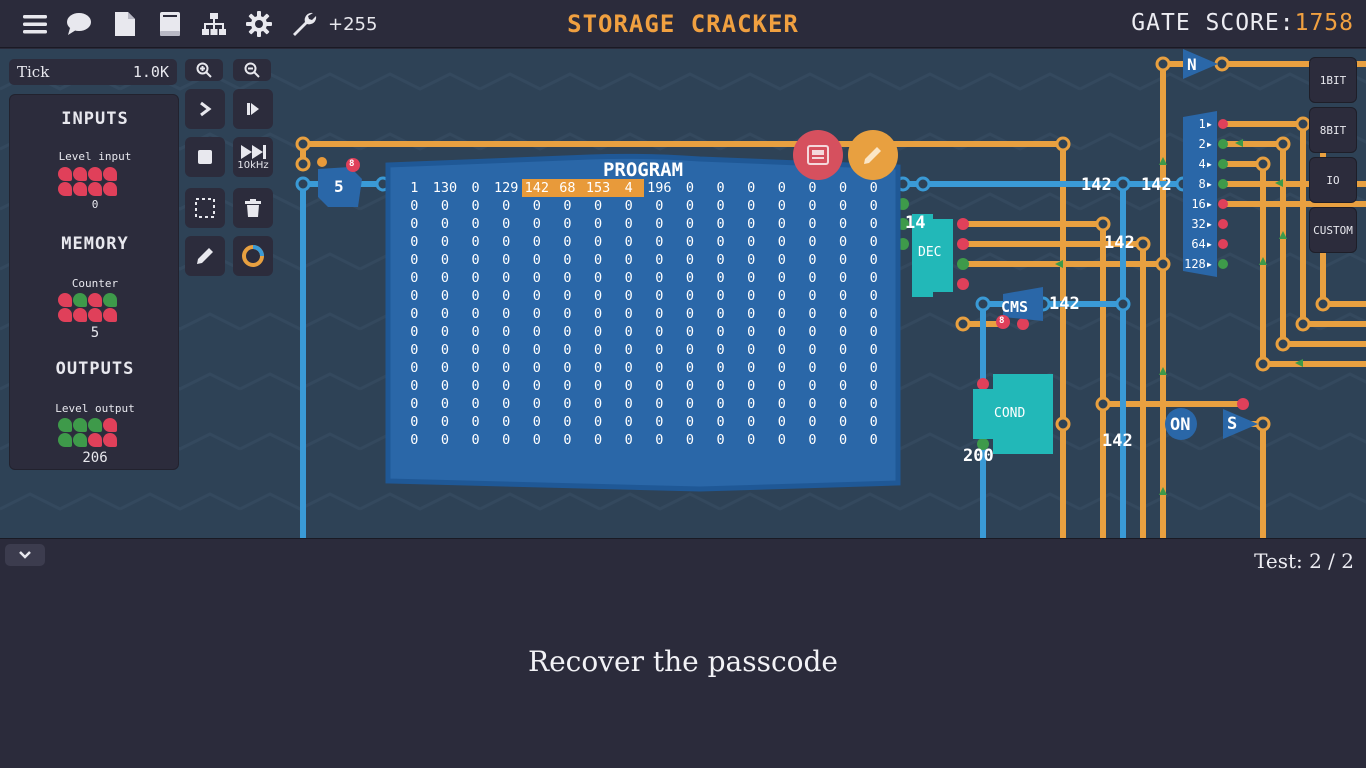 This screenshot has width=1366, height=768. I want to click on category-button-1bit: 1BIT, so click(1333, 80).